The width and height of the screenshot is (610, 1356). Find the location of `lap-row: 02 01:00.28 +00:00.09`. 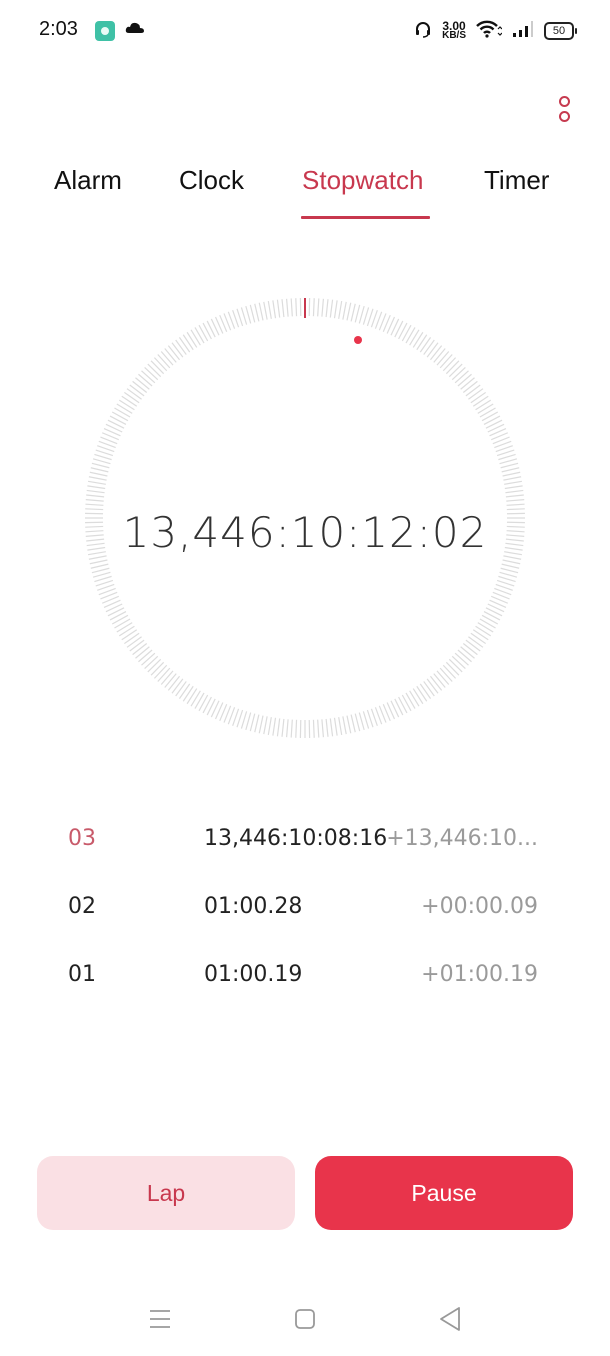

lap-row: 02 01:00.28 +00:00.09 is located at coordinates (303, 928).